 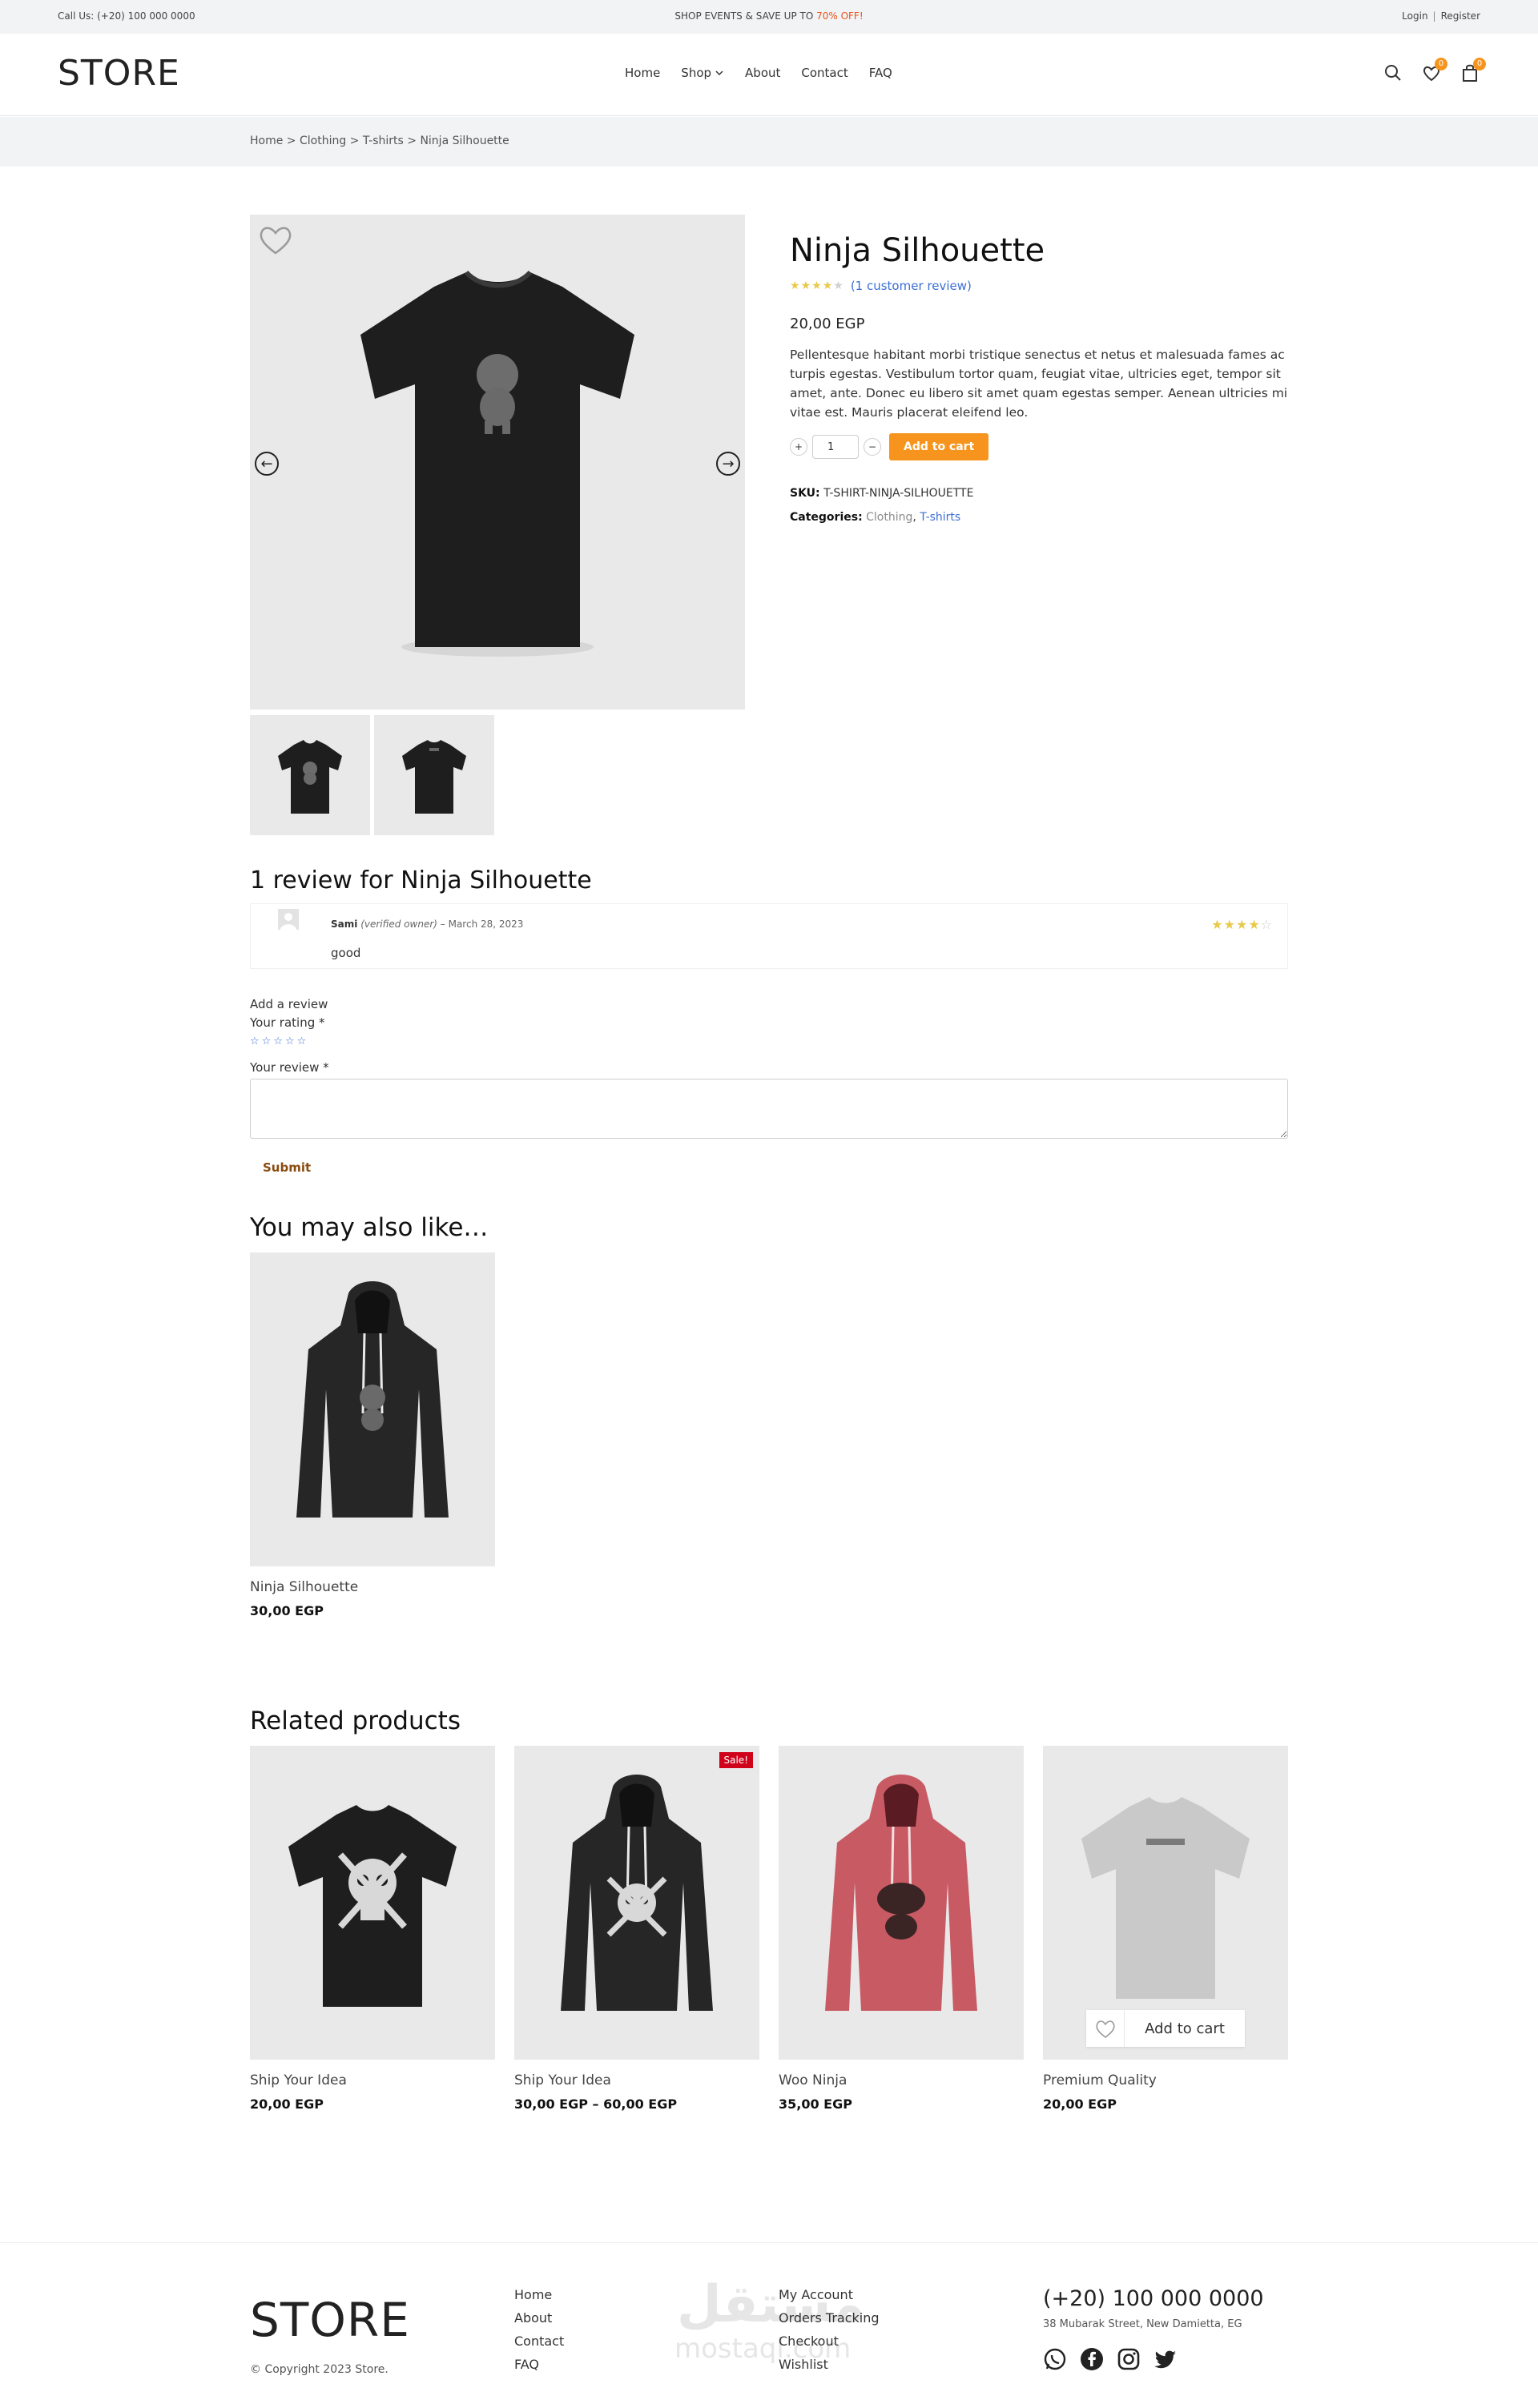 I want to click on site-logo: STORE, so click(x=119, y=74).